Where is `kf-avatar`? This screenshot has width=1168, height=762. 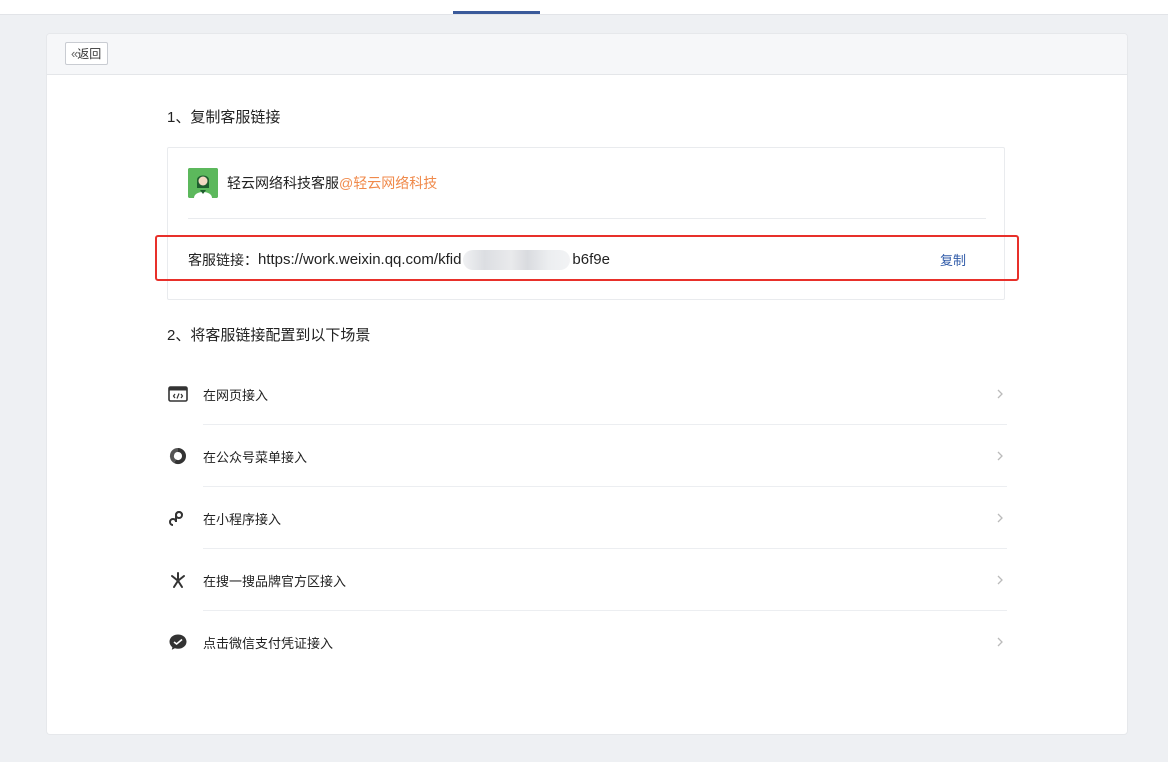 kf-avatar is located at coordinates (203, 183).